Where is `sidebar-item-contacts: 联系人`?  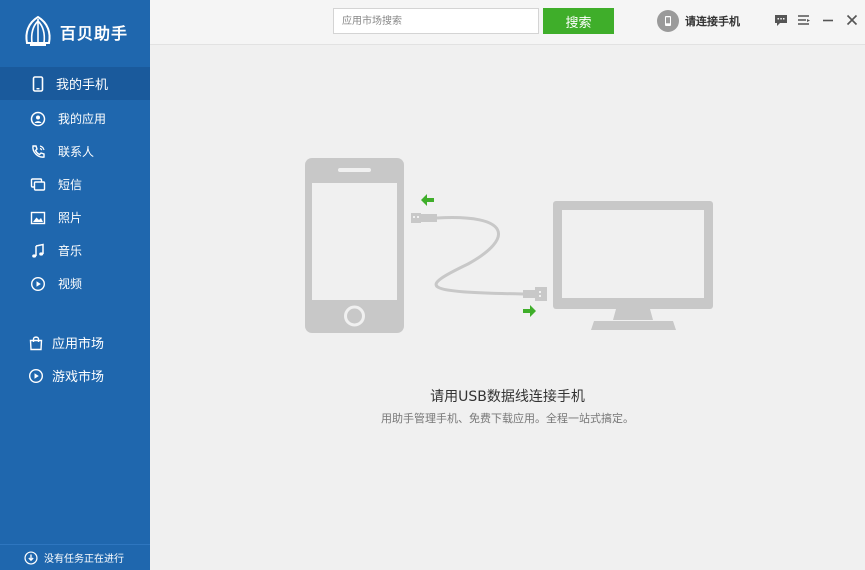
sidebar-item-contacts: 联系人 is located at coordinates (75, 151).